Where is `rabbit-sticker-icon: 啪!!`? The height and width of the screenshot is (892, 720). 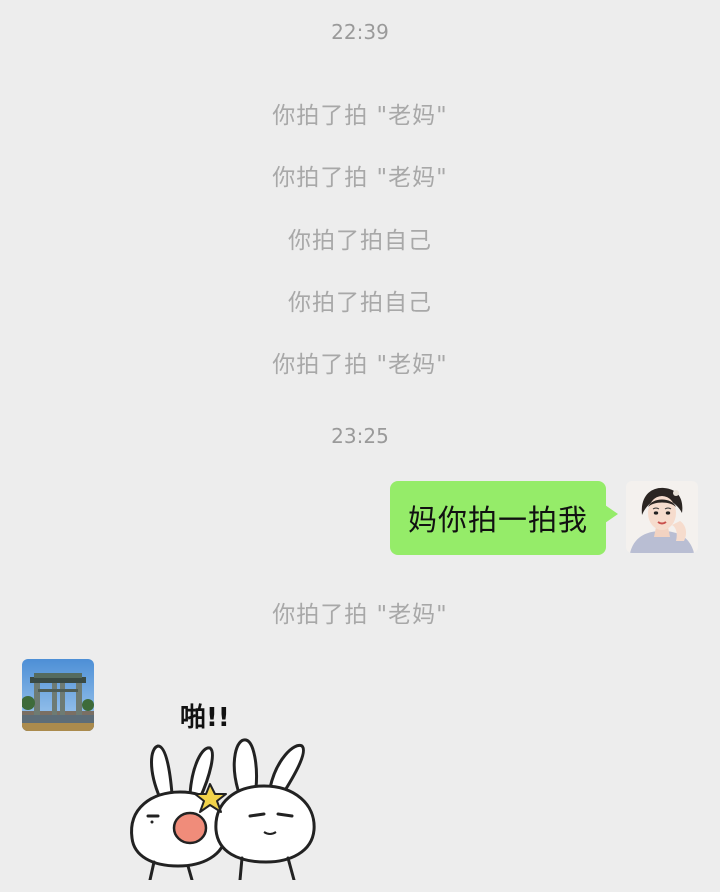
rabbit-sticker-icon: 啪!! is located at coordinates (223, 792).